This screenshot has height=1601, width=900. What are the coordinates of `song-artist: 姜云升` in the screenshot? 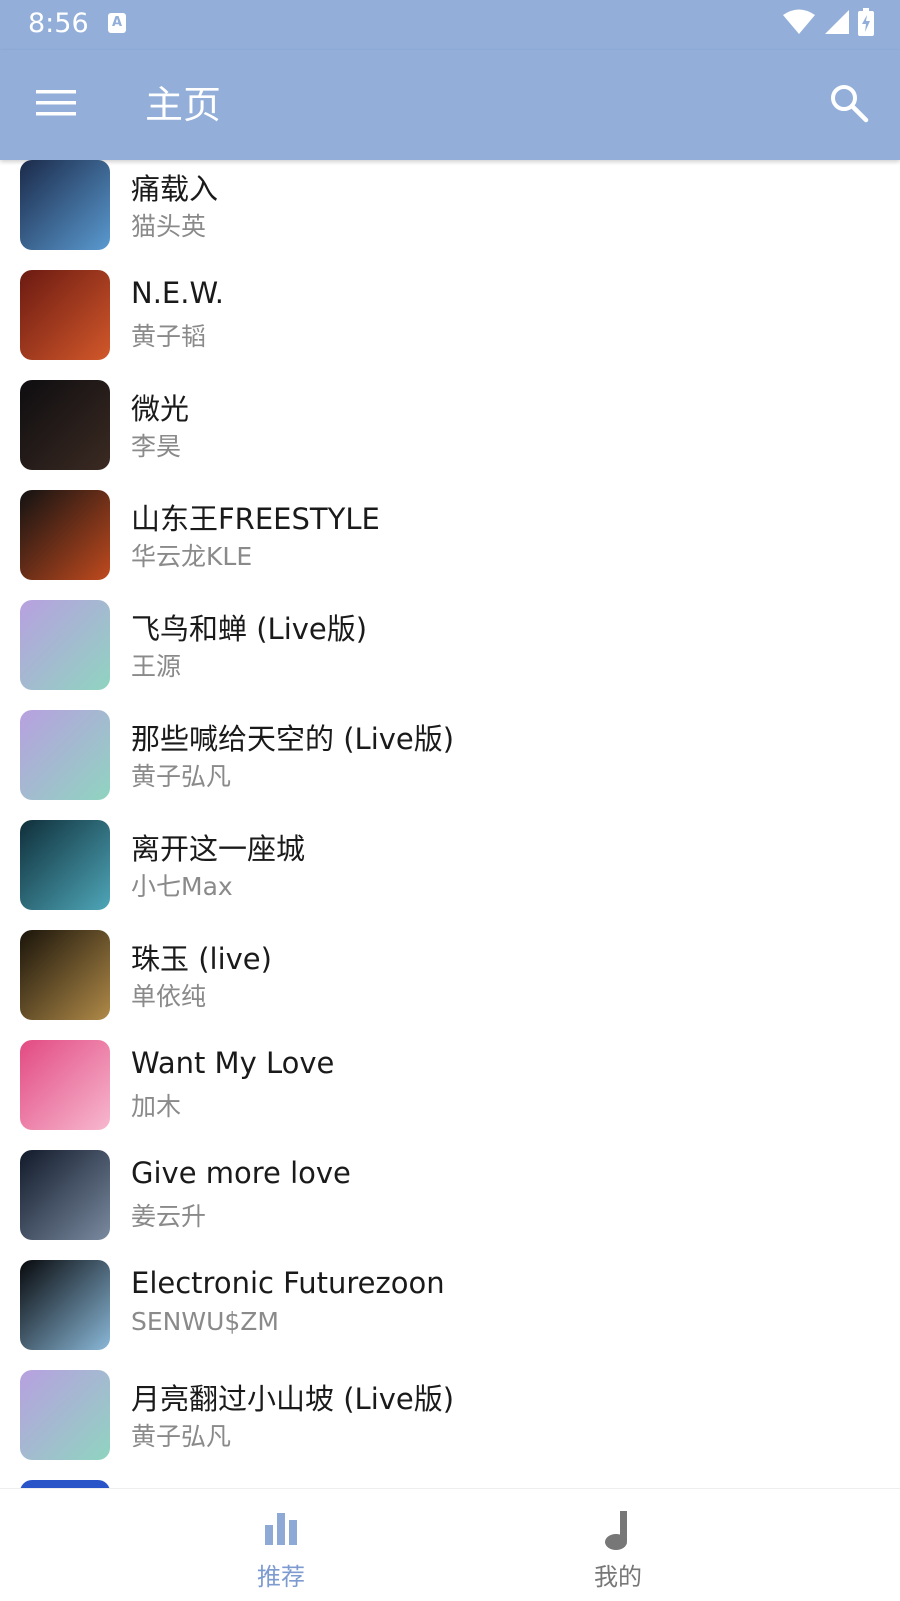 It's located at (169, 1216).